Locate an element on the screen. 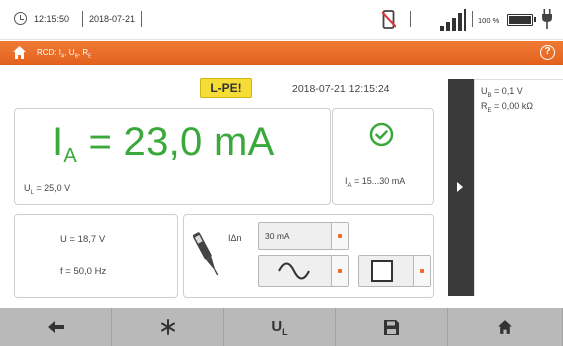 The height and width of the screenshot is (346, 563). status-date: 2018-07-21 is located at coordinates (112, 19).